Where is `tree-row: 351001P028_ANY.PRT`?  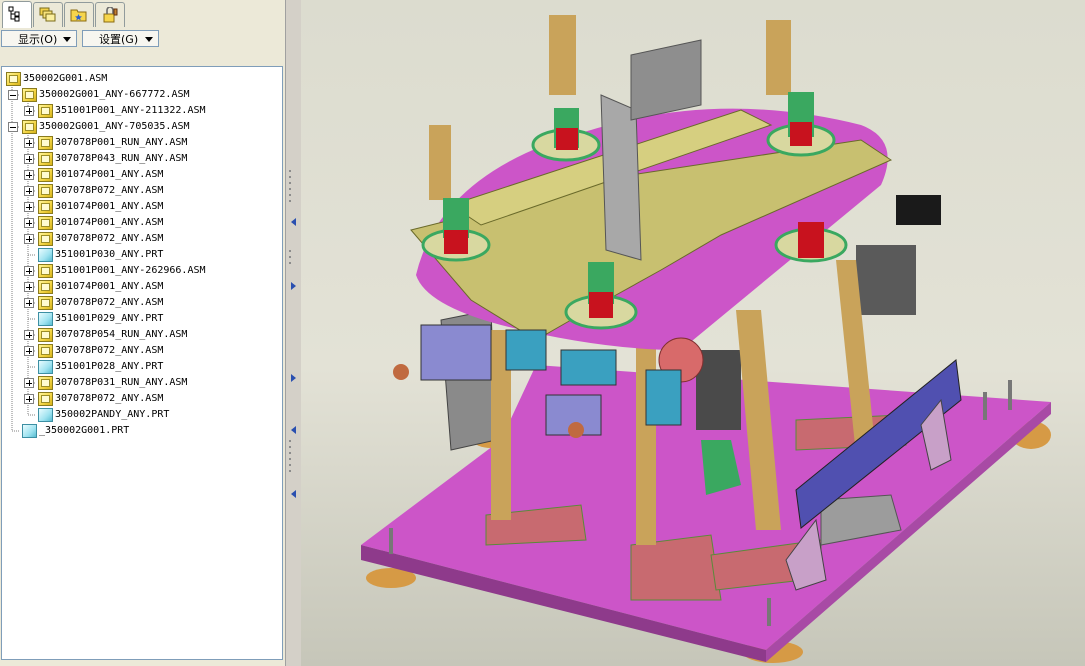 tree-row: 351001P028_ANY.PRT is located at coordinates (141, 367).